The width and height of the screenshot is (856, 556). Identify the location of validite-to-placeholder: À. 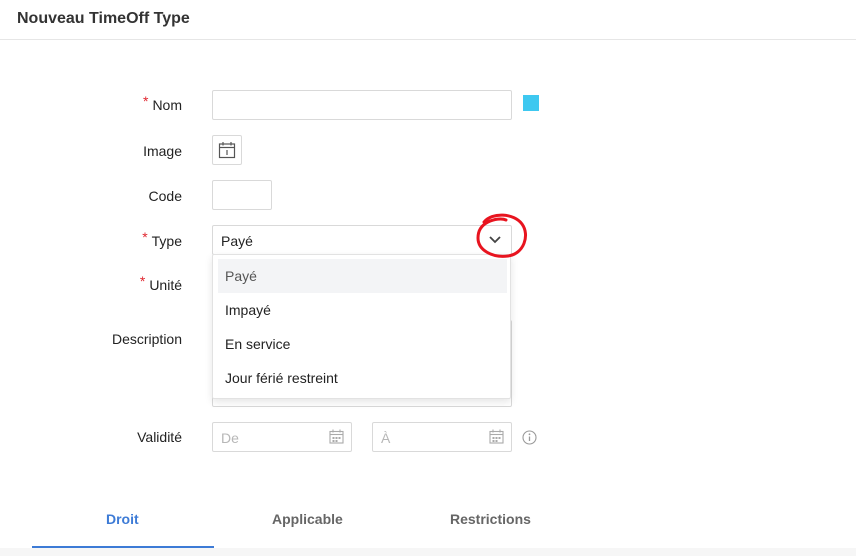
(386, 438).